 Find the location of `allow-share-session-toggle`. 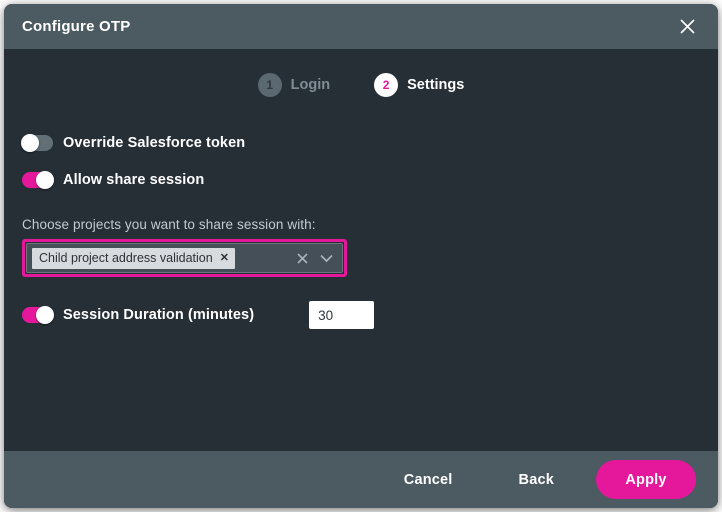

allow-share-session-toggle is located at coordinates (38, 180).